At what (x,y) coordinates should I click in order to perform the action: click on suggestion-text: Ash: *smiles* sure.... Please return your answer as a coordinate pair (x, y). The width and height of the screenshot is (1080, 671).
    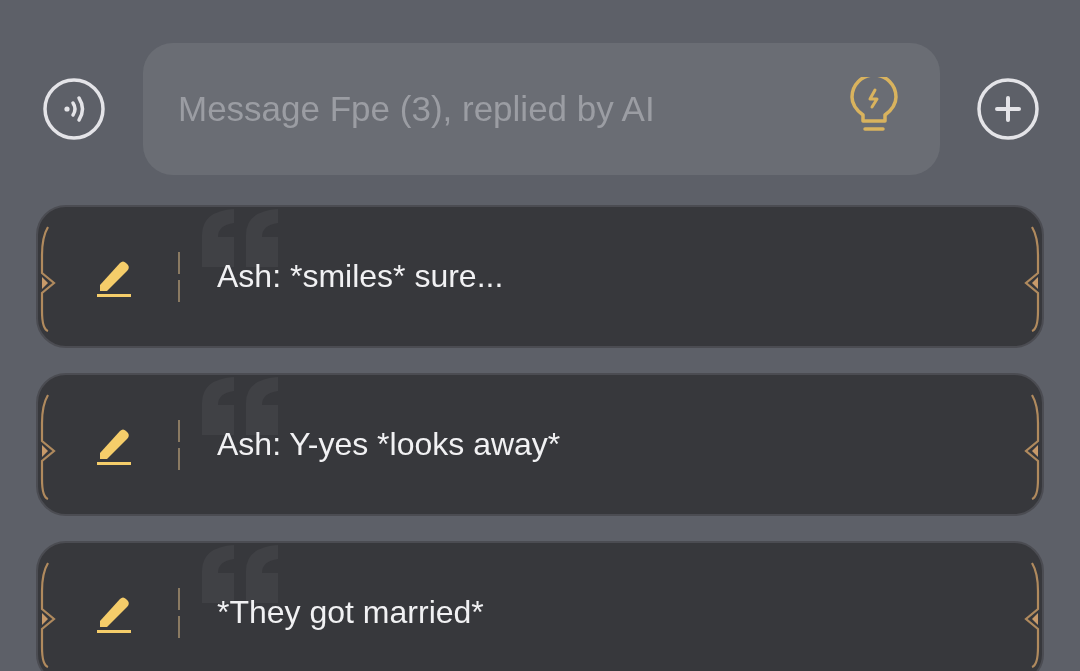
    Looking at the image, I should click on (360, 276).